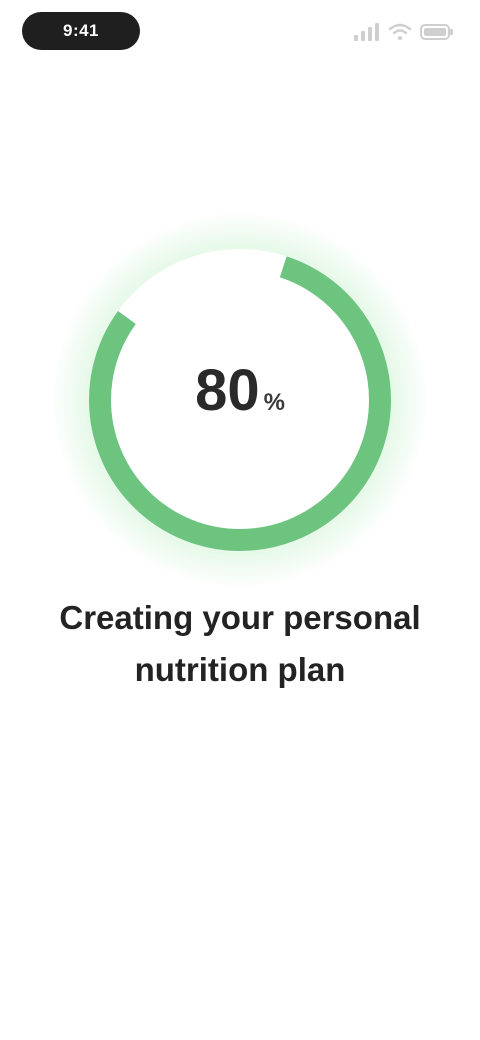  What do you see at coordinates (81, 31) in the screenshot?
I see `status-time: 9:41` at bounding box center [81, 31].